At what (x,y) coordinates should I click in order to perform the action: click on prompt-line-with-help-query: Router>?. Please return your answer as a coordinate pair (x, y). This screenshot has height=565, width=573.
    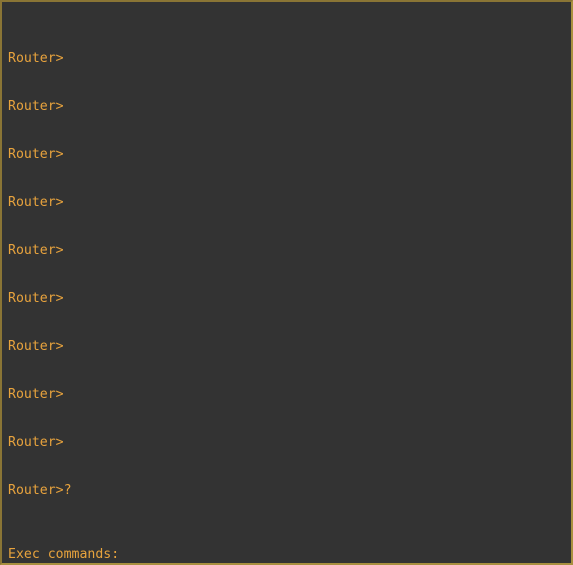
    Looking at the image, I should click on (40, 490).